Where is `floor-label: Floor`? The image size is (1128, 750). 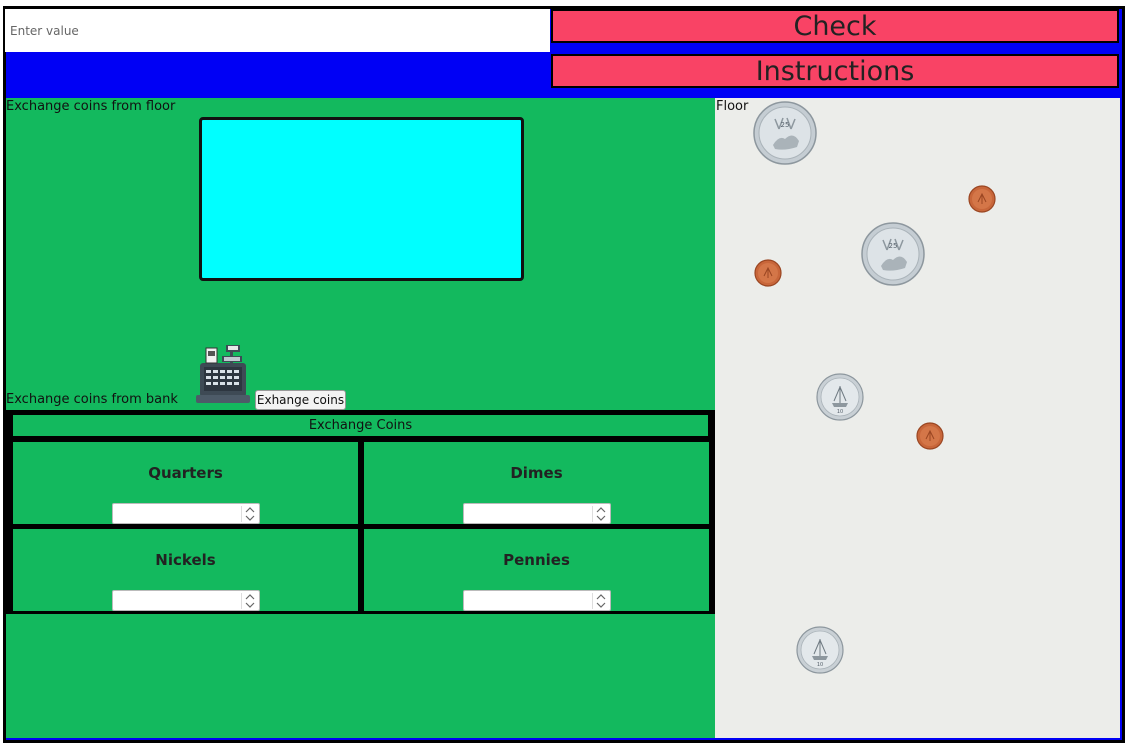 floor-label: Floor is located at coordinates (732, 106).